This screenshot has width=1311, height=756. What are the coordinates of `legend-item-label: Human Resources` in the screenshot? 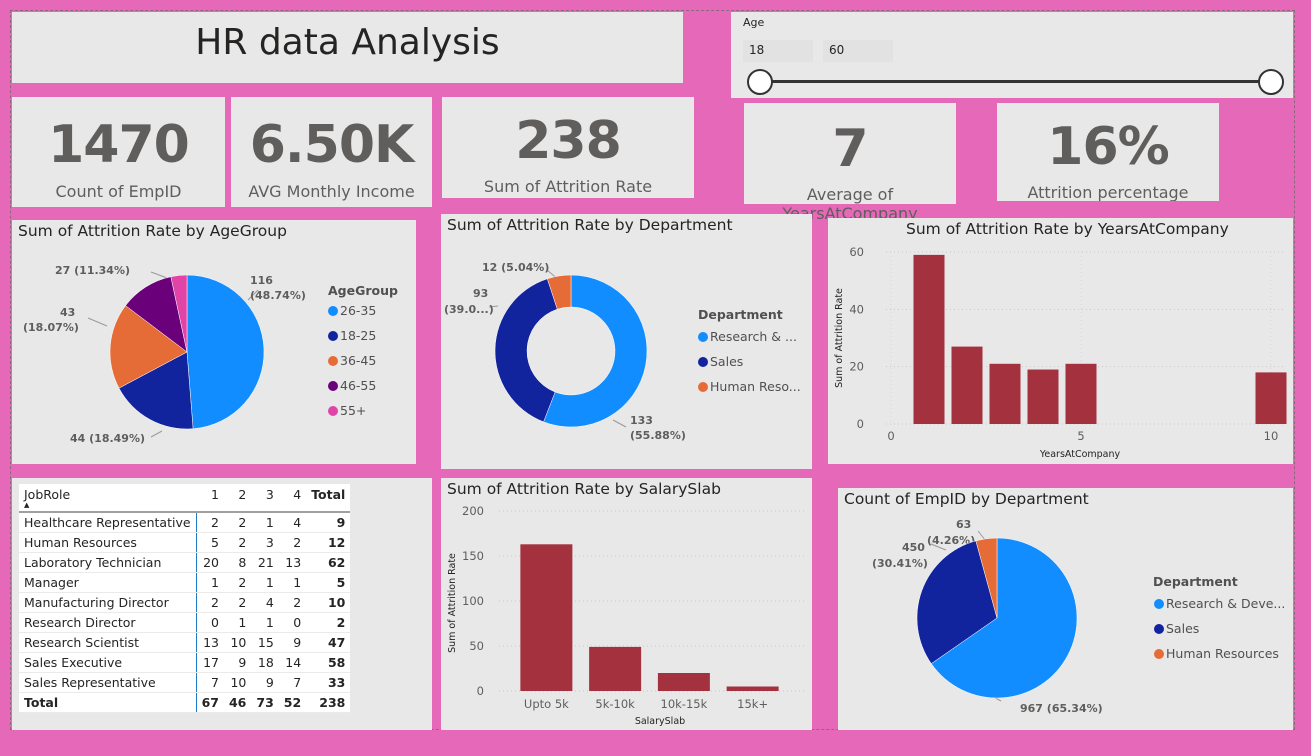 It's located at (1222, 653).